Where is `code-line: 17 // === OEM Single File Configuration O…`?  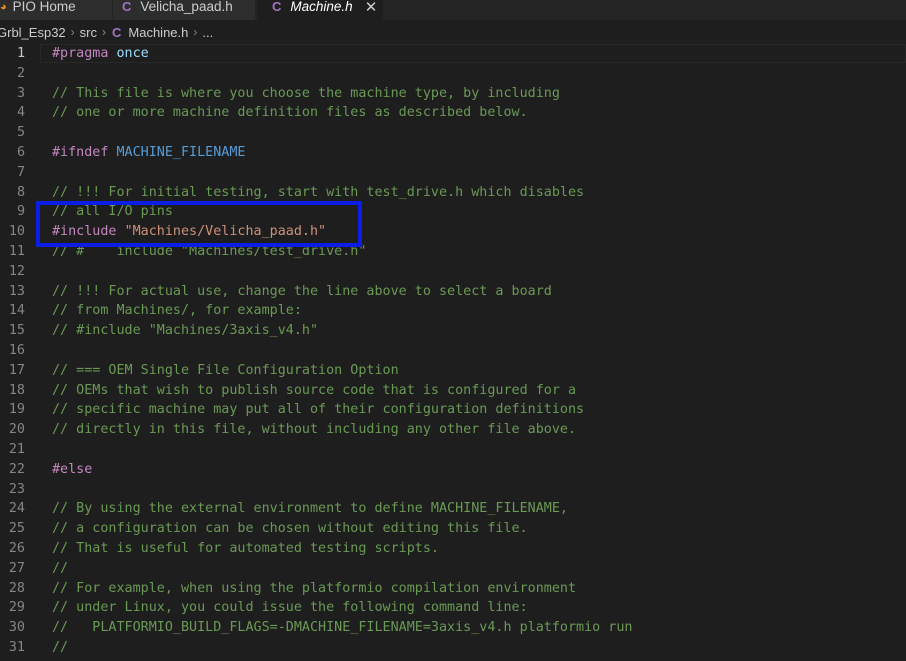
code-line: 17 // === OEM Single File Configuration O… is located at coordinates (453, 371).